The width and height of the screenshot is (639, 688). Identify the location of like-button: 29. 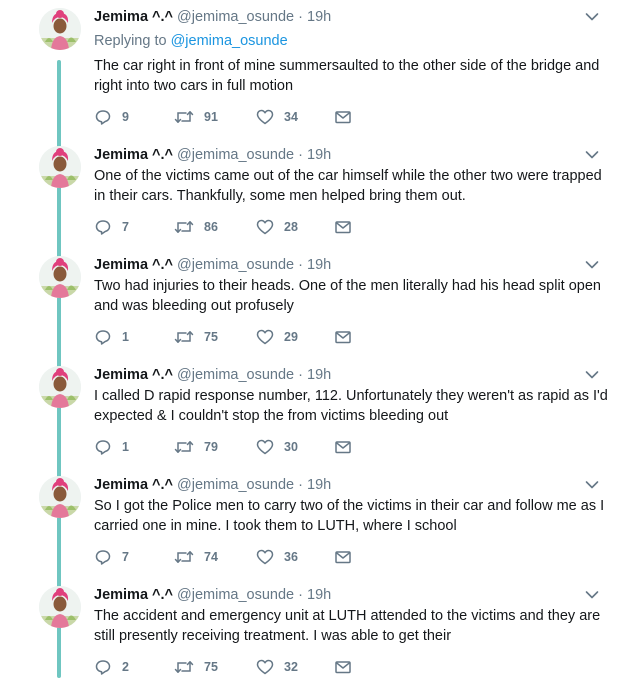
(277, 337).